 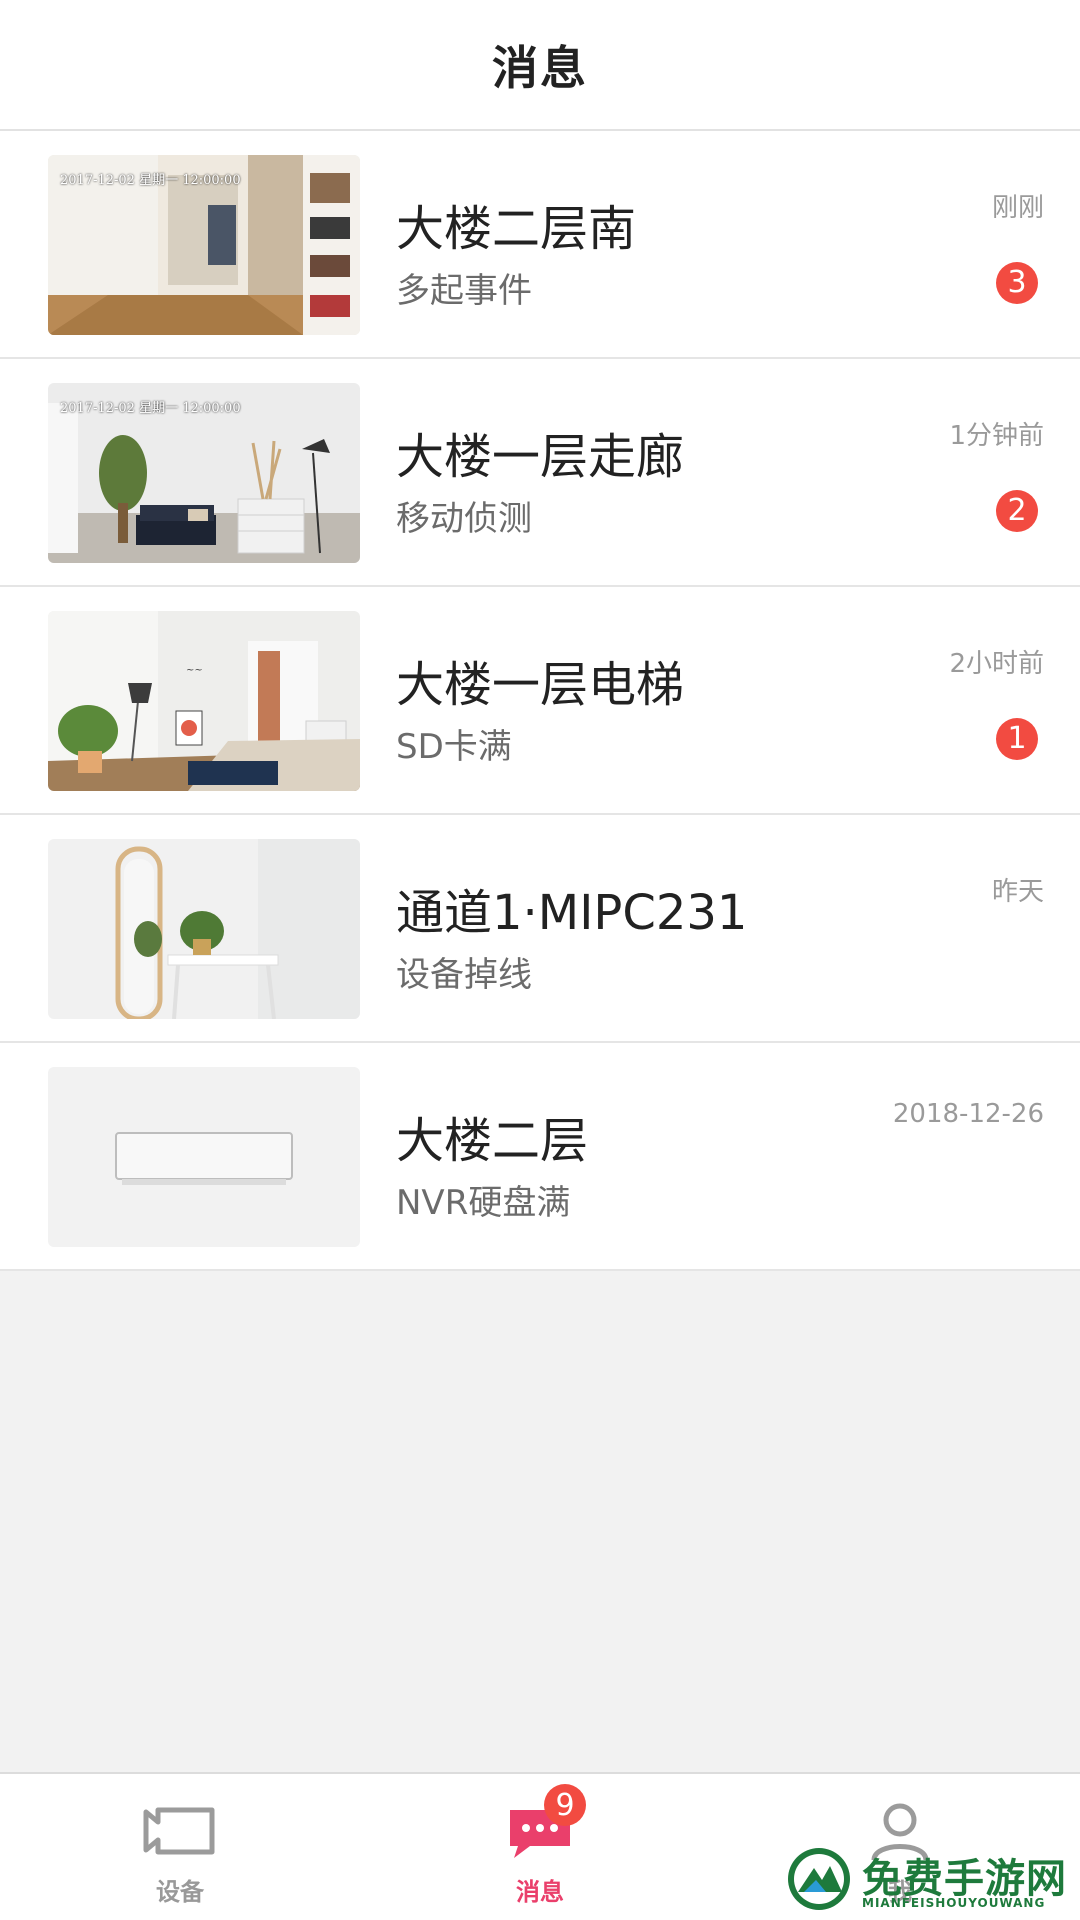 What do you see at coordinates (464, 519) in the screenshot?
I see `event-type: 移动侦测` at bounding box center [464, 519].